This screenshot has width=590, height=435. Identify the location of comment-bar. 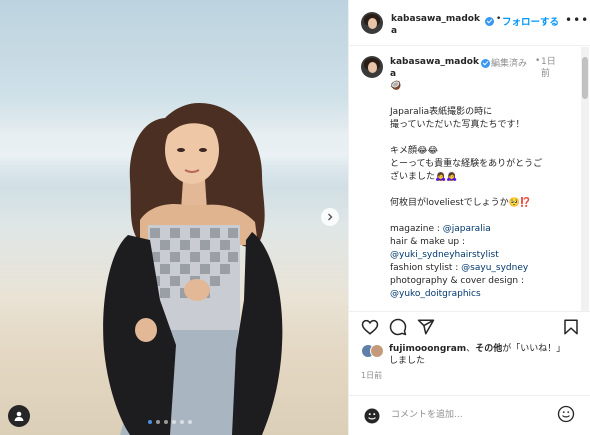
(469, 415).